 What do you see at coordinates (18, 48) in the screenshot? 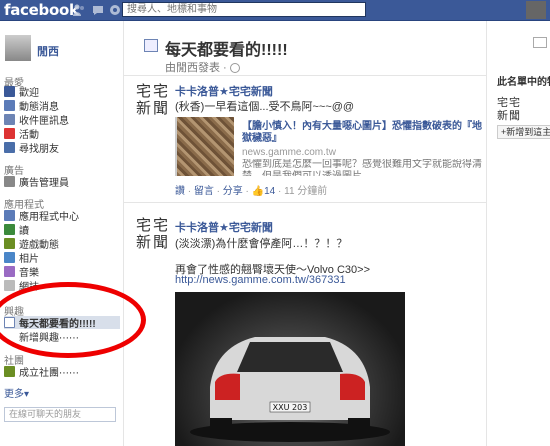
I see `user-avatar` at bounding box center [18, 48].